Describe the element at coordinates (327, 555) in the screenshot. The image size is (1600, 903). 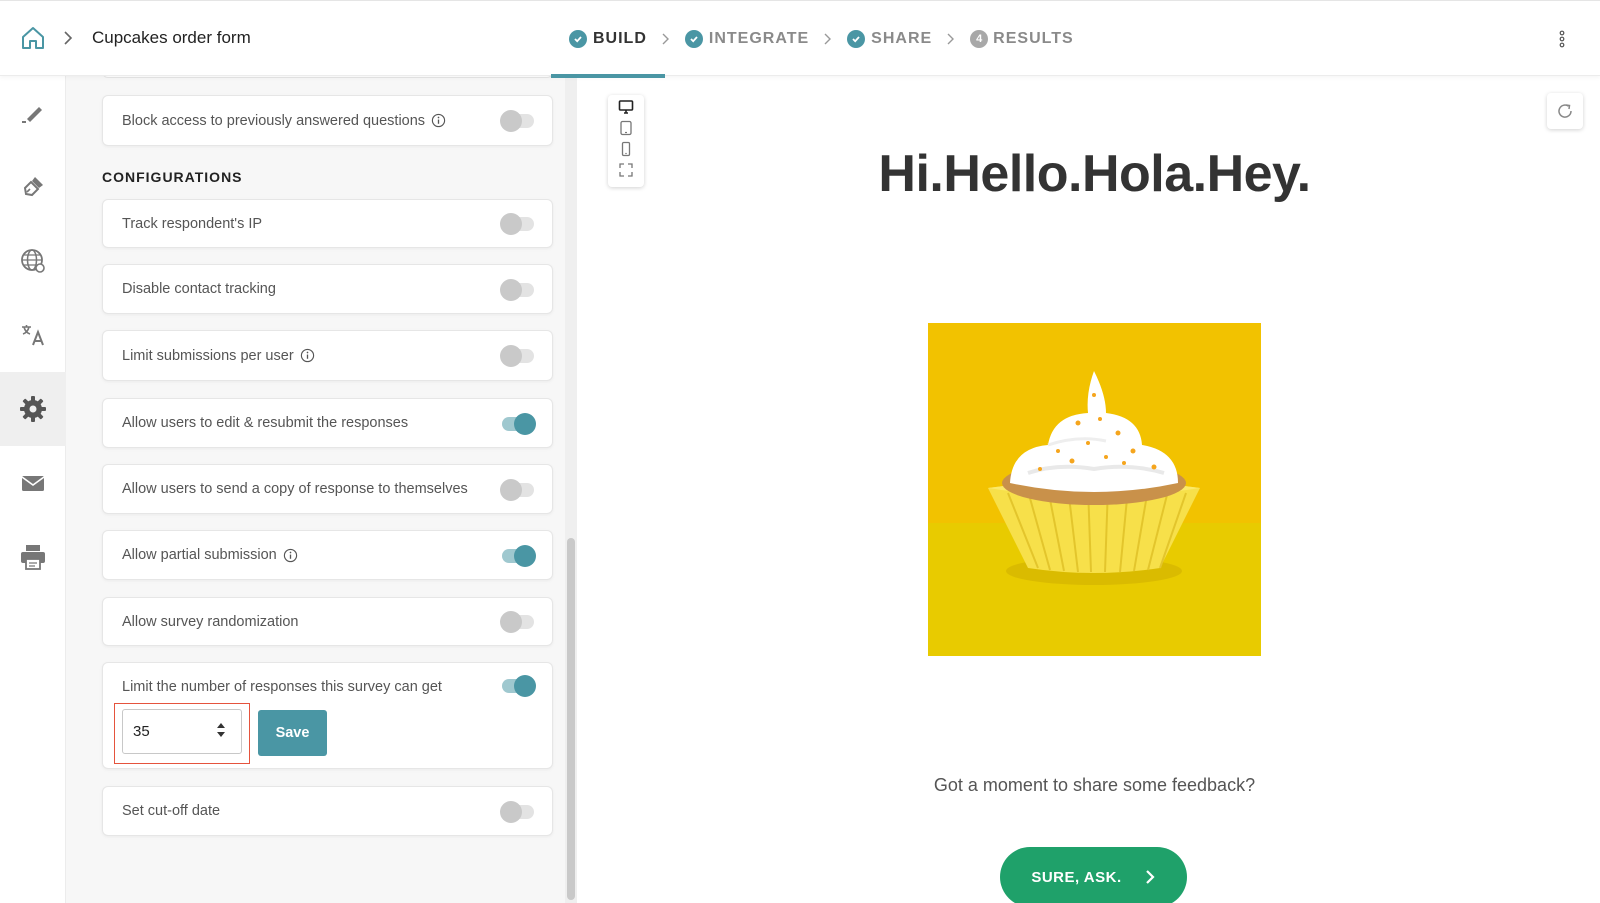
I see `setting-partial-submission: Allow partial submission` at that location.